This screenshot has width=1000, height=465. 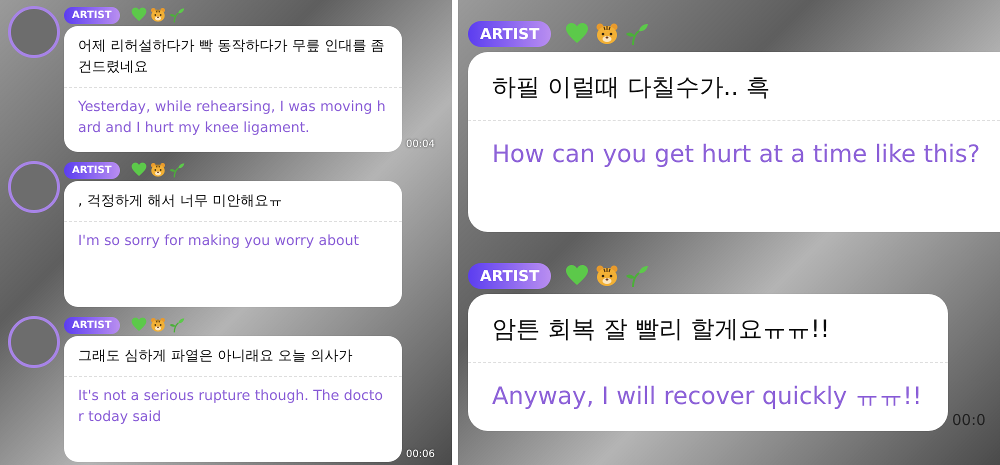 I want to click on message-text: 어제 리허설하다가 빡 동작하다가 무릎 인대를 좀 건드렸네요, so click(x=232, y=57).